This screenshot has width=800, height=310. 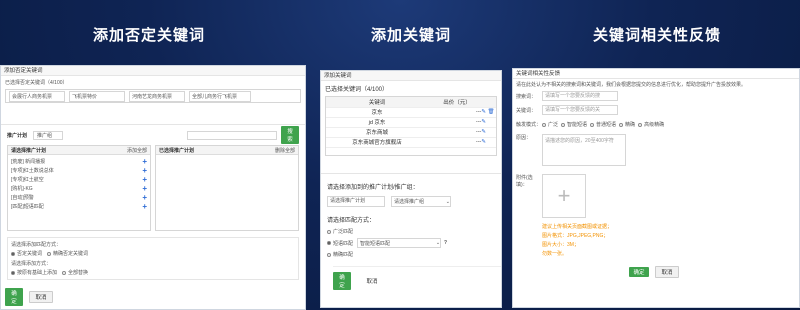 What do you see at coordinates (71, 254) in the screenshot?
I see `match-option: 精确否定关键词` at bounding box center [71, 254].